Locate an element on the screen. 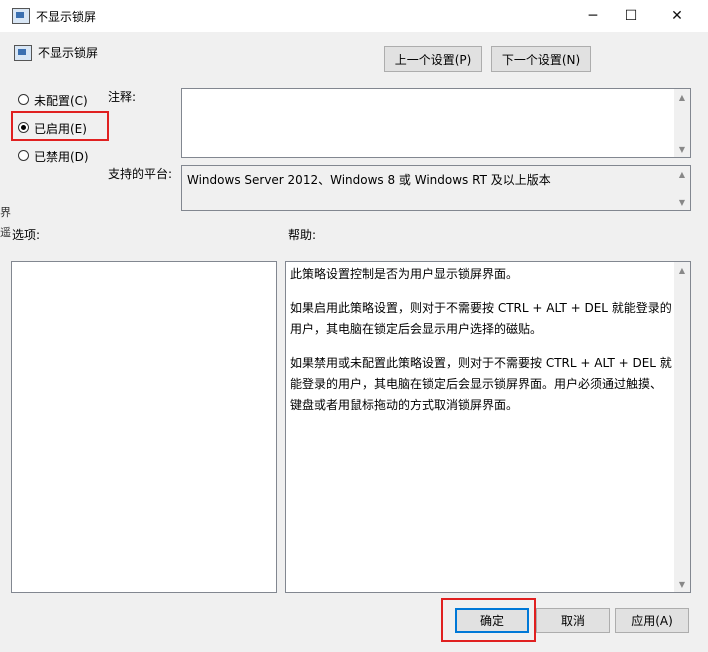  options-label: 选项: is located at coordinates (26, 235).